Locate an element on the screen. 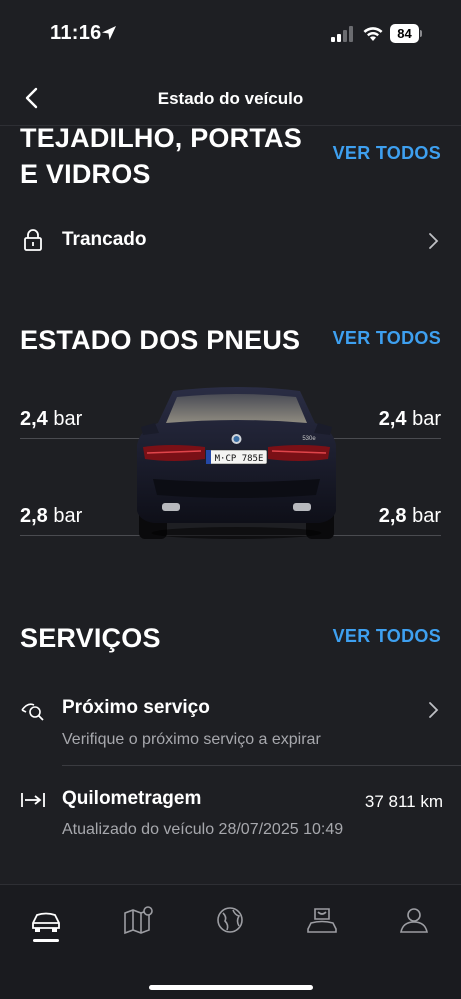  battery-icon: 84 is located at coordinates (406, 33).